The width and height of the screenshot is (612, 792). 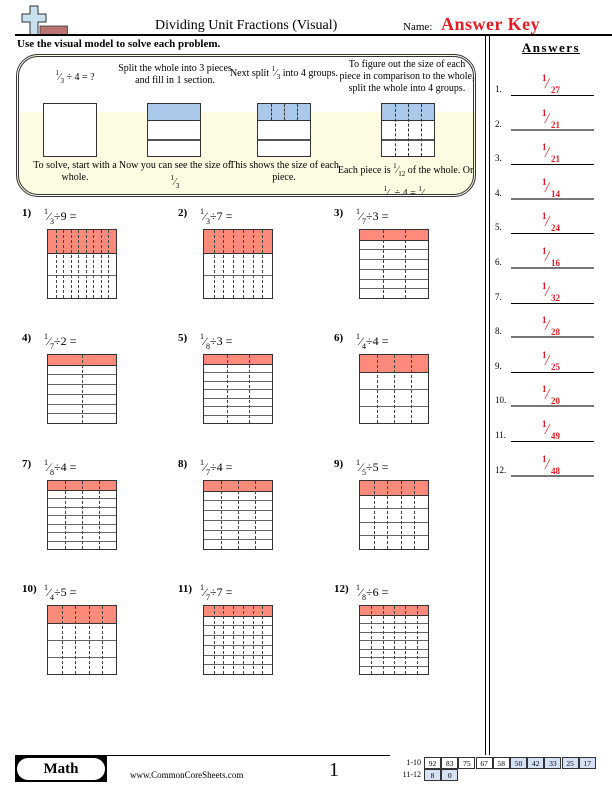 What do you see at coordinates (552, 217) in the screenshot?
I see `answer-row: 5. 1/24` at bounding box center [552, 217].